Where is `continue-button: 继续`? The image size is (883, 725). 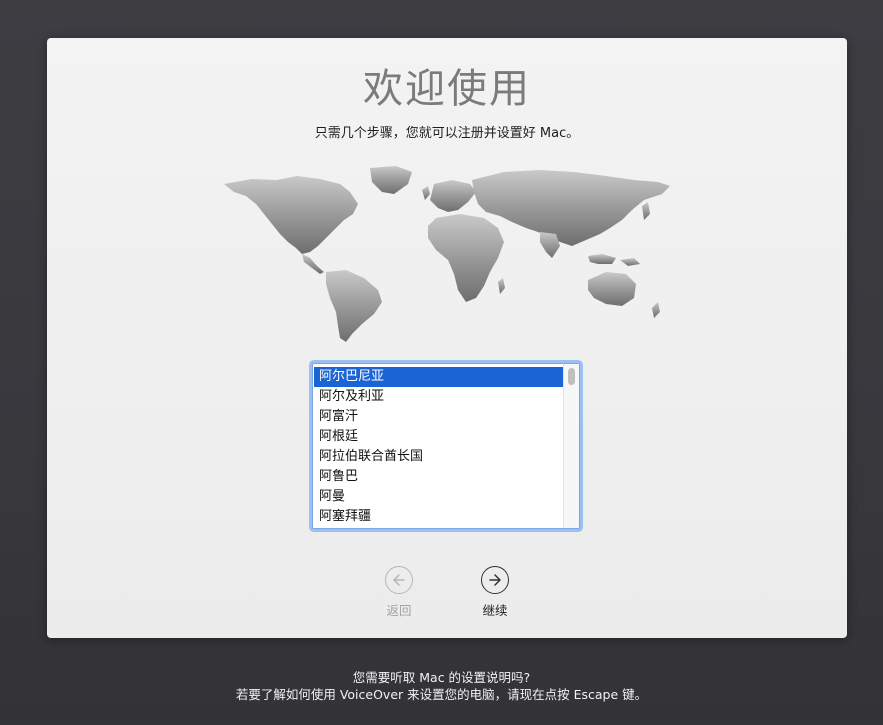
continue-button: 继续 is located at coordinates (495, 592).